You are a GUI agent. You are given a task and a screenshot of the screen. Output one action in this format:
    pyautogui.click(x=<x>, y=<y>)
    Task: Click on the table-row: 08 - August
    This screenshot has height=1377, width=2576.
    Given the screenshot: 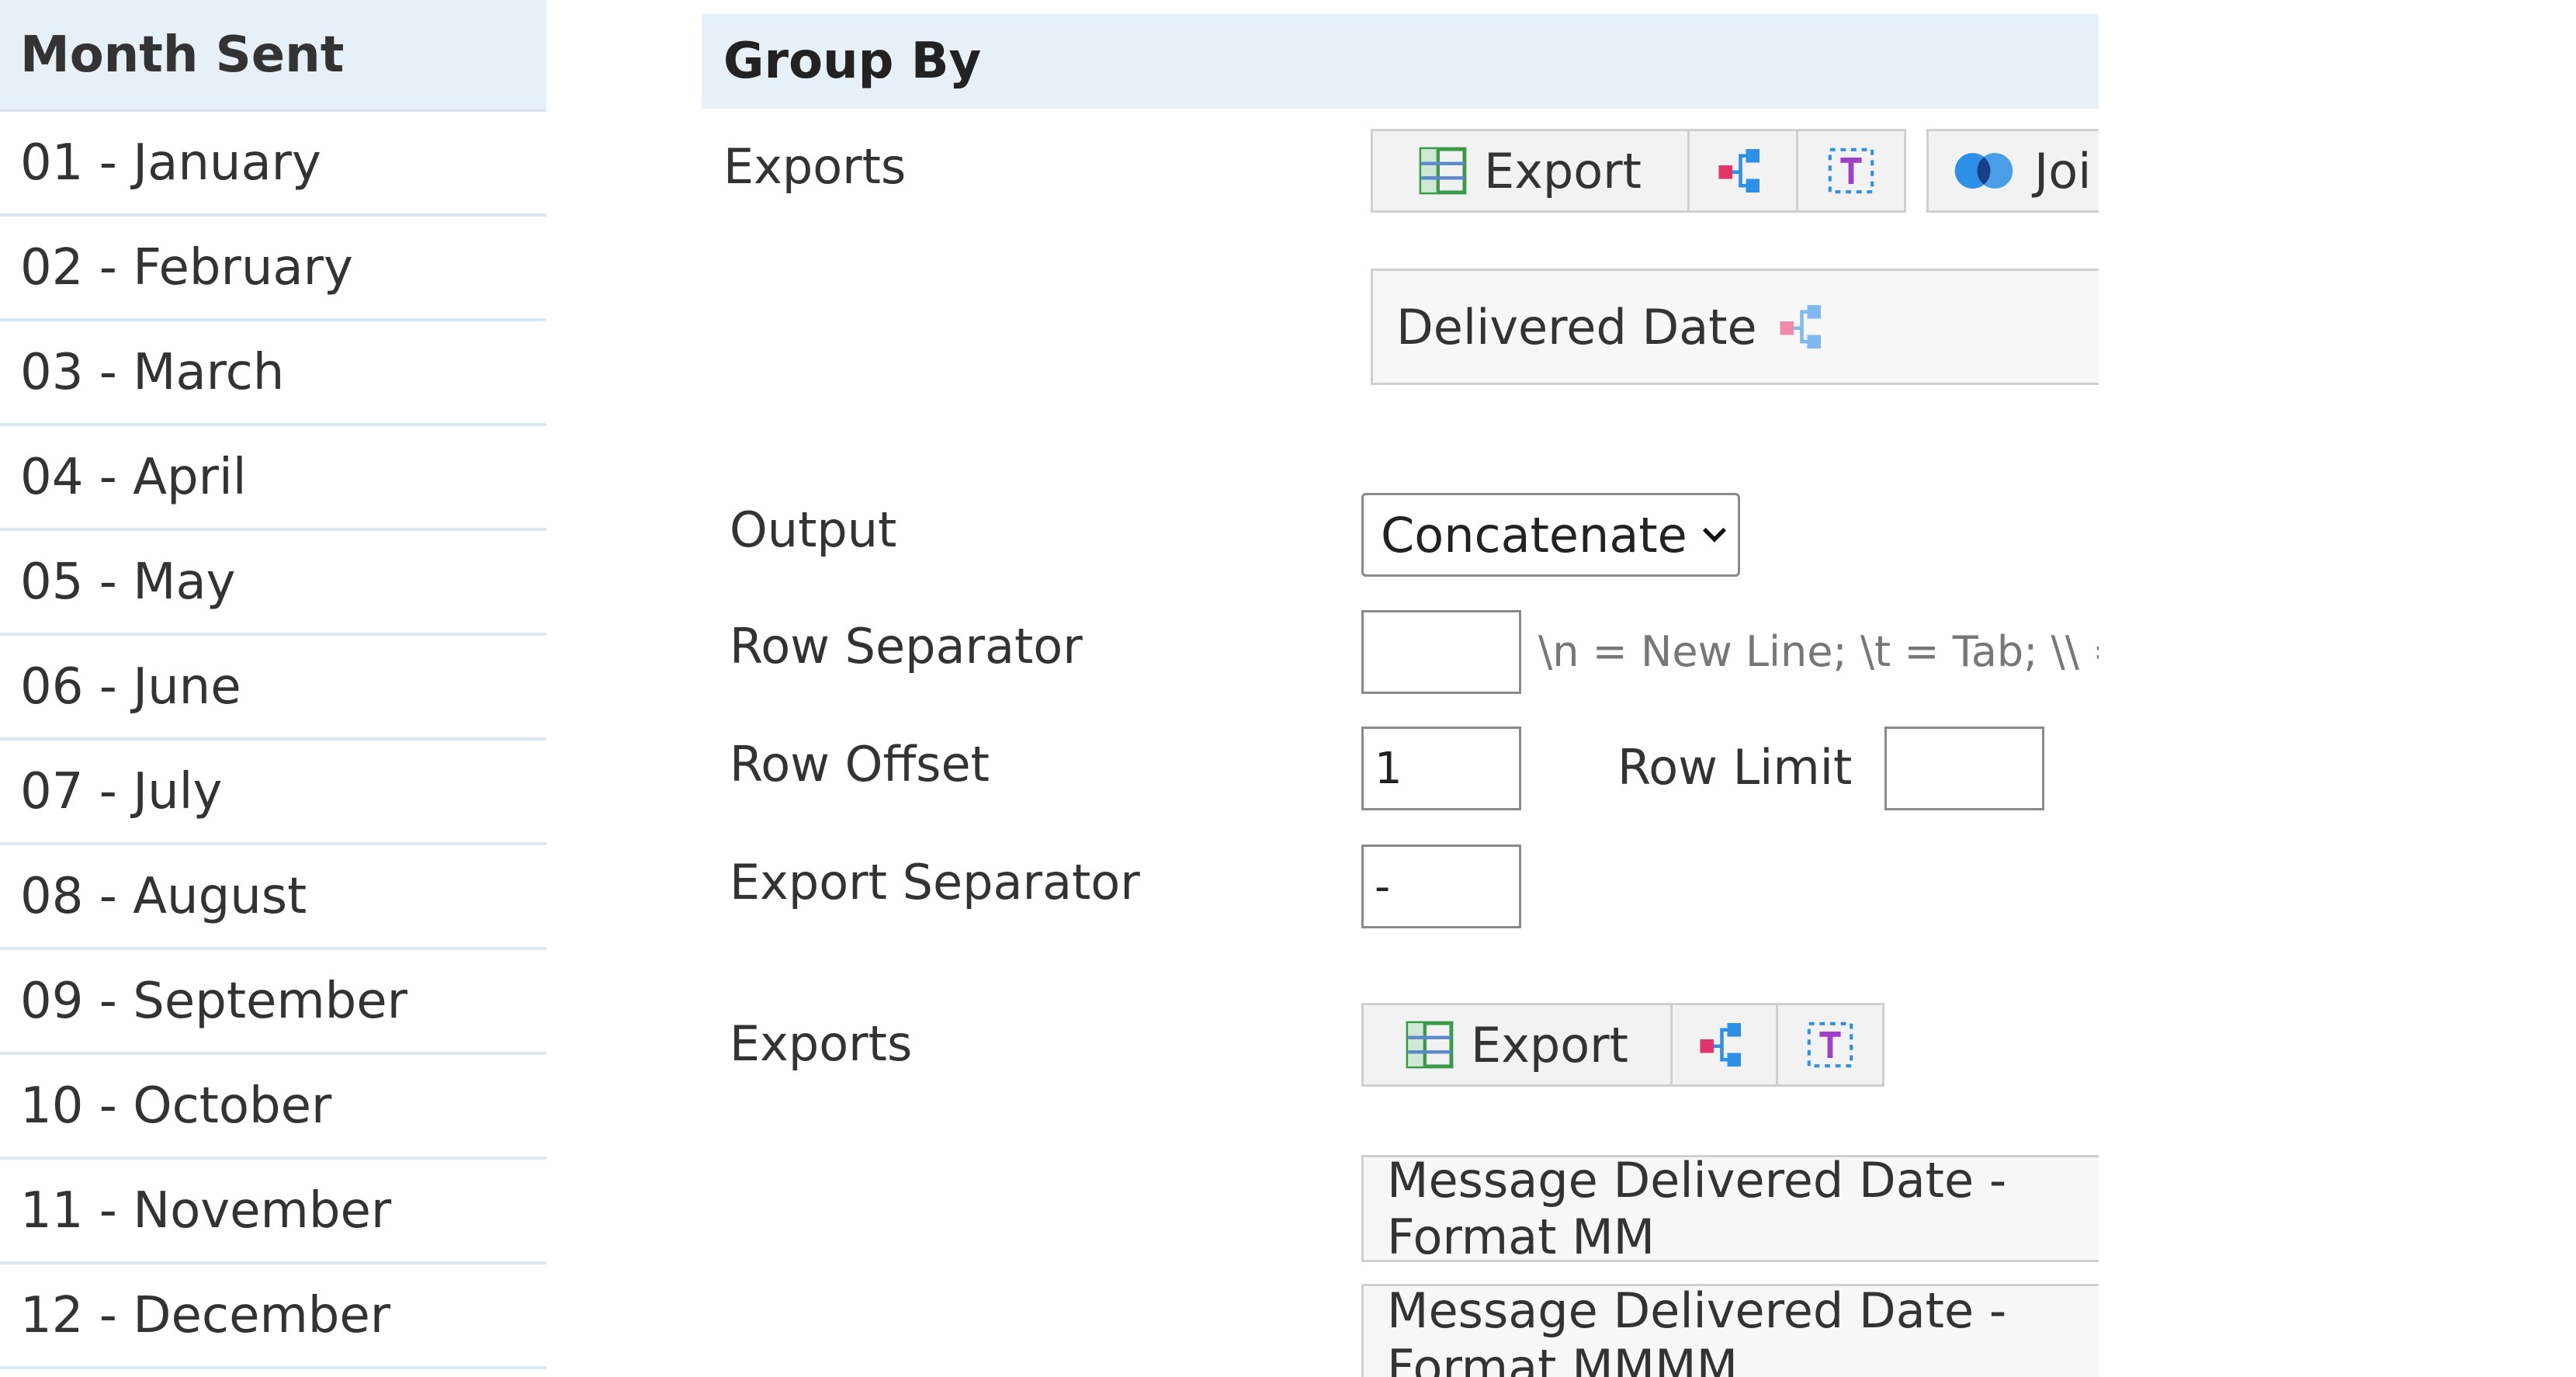 What is the action you would take?
    pyautogui.click(x=273, y=897)
    